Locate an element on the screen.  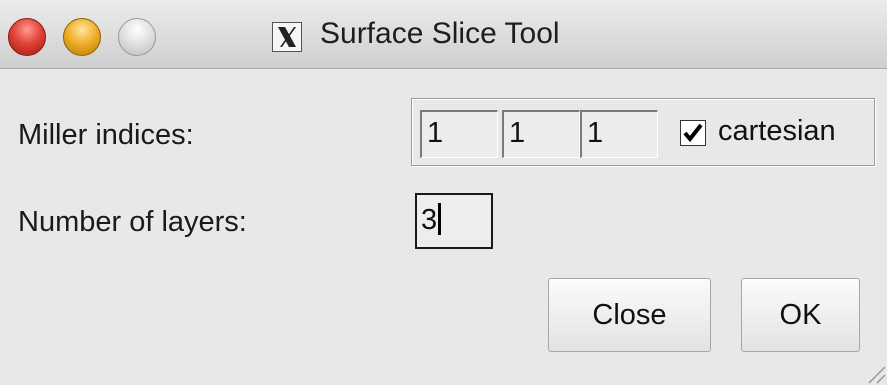
layers-value: 3 is located at coordinates (429, 220).